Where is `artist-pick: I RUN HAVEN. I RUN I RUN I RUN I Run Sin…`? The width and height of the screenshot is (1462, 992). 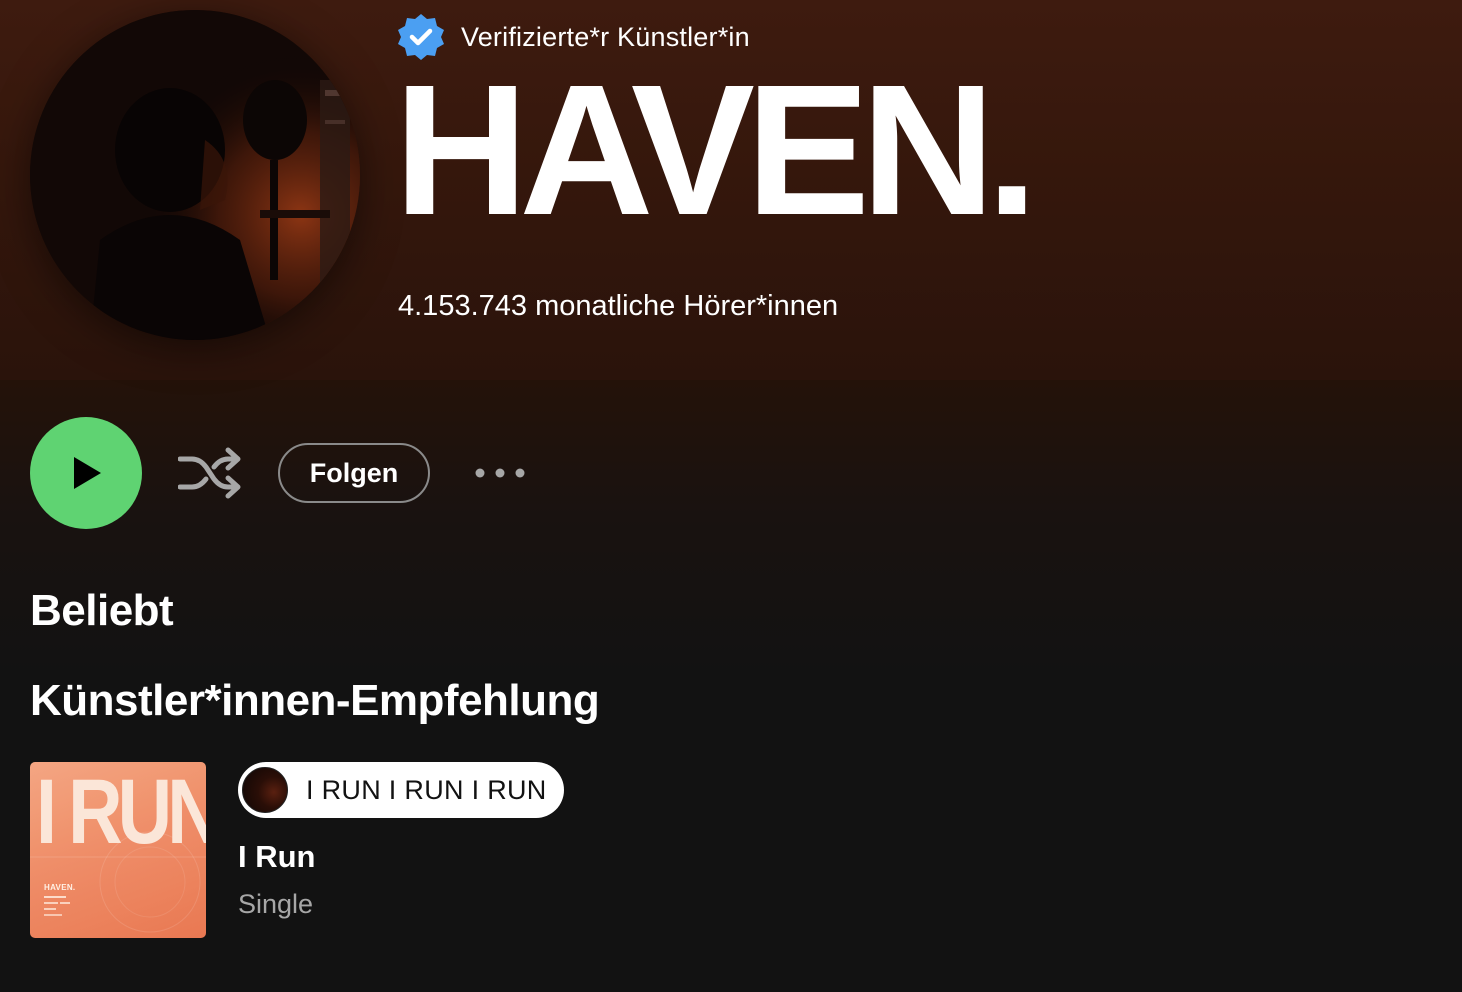
artist-pick: I RUN HAVEN. I RUN I RUN I RUN I Run Sin… is located at coordinates (480, 850).